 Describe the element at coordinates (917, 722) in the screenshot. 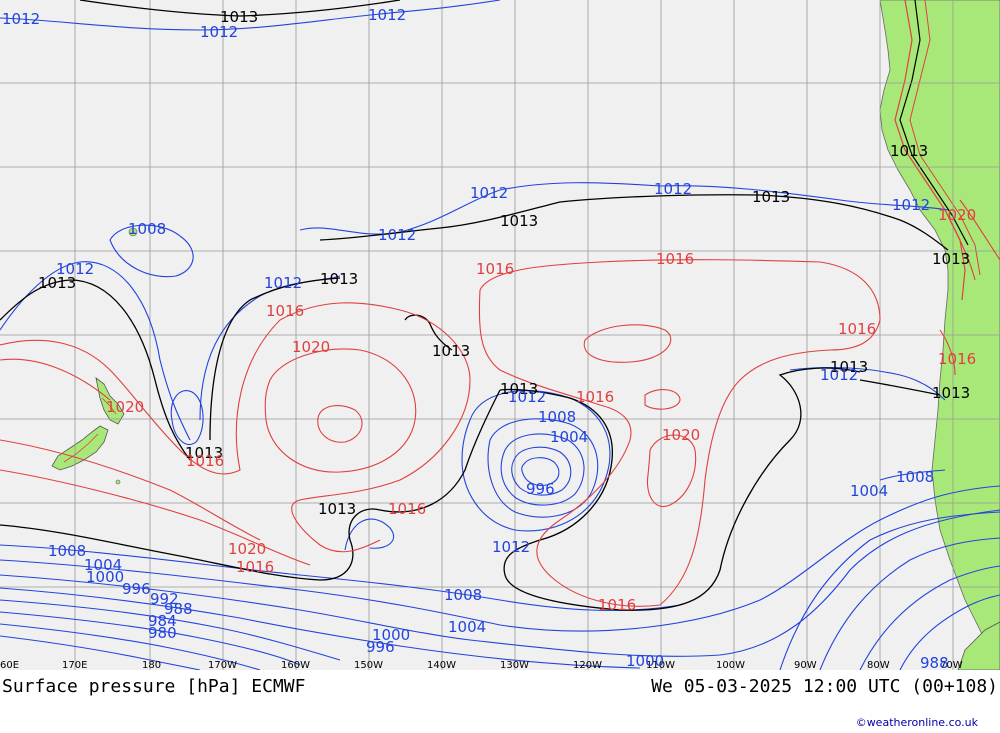

I see `credit-link: ©weatheronline.co.uk` at that location.